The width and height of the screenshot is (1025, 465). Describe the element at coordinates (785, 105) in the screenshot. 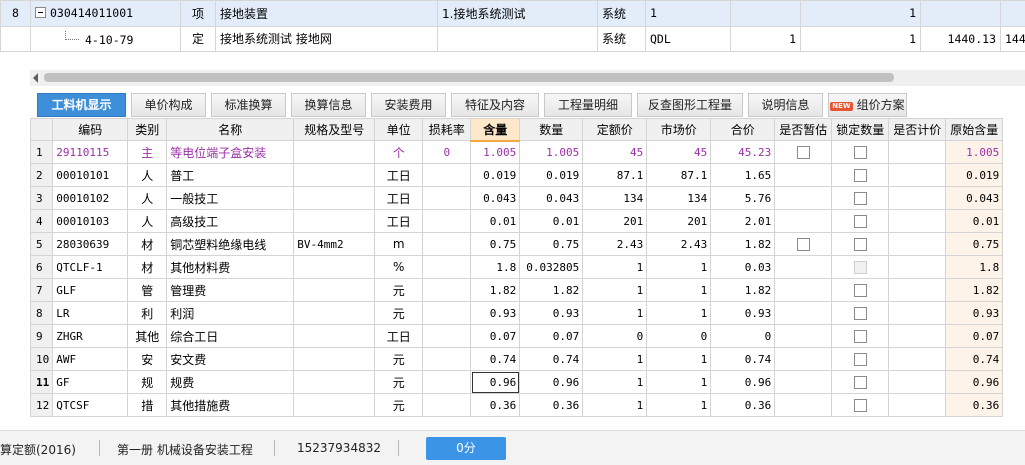

I see `tab-description: 说明信息` at that location.